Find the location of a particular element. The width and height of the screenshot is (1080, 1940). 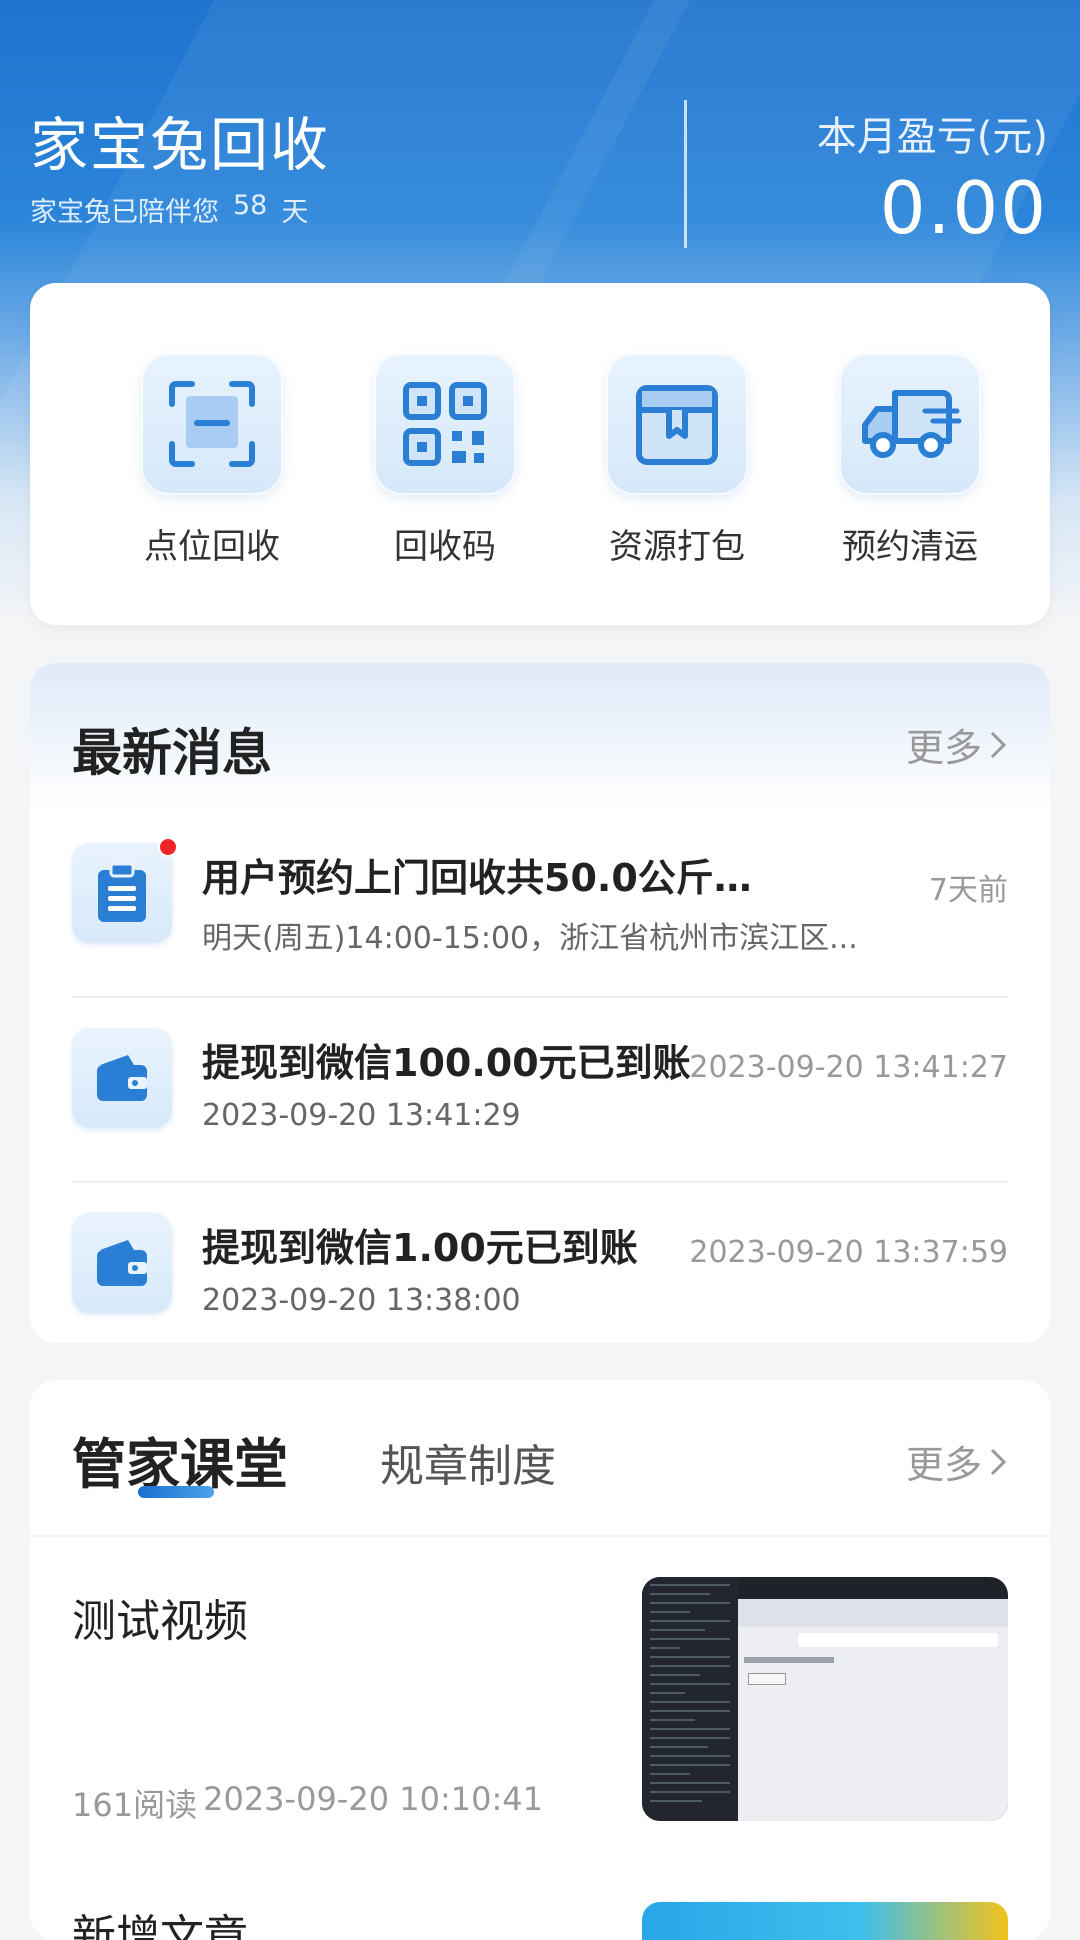

monthly-profit-value: 0.00 is located at coordinates (964, 208).